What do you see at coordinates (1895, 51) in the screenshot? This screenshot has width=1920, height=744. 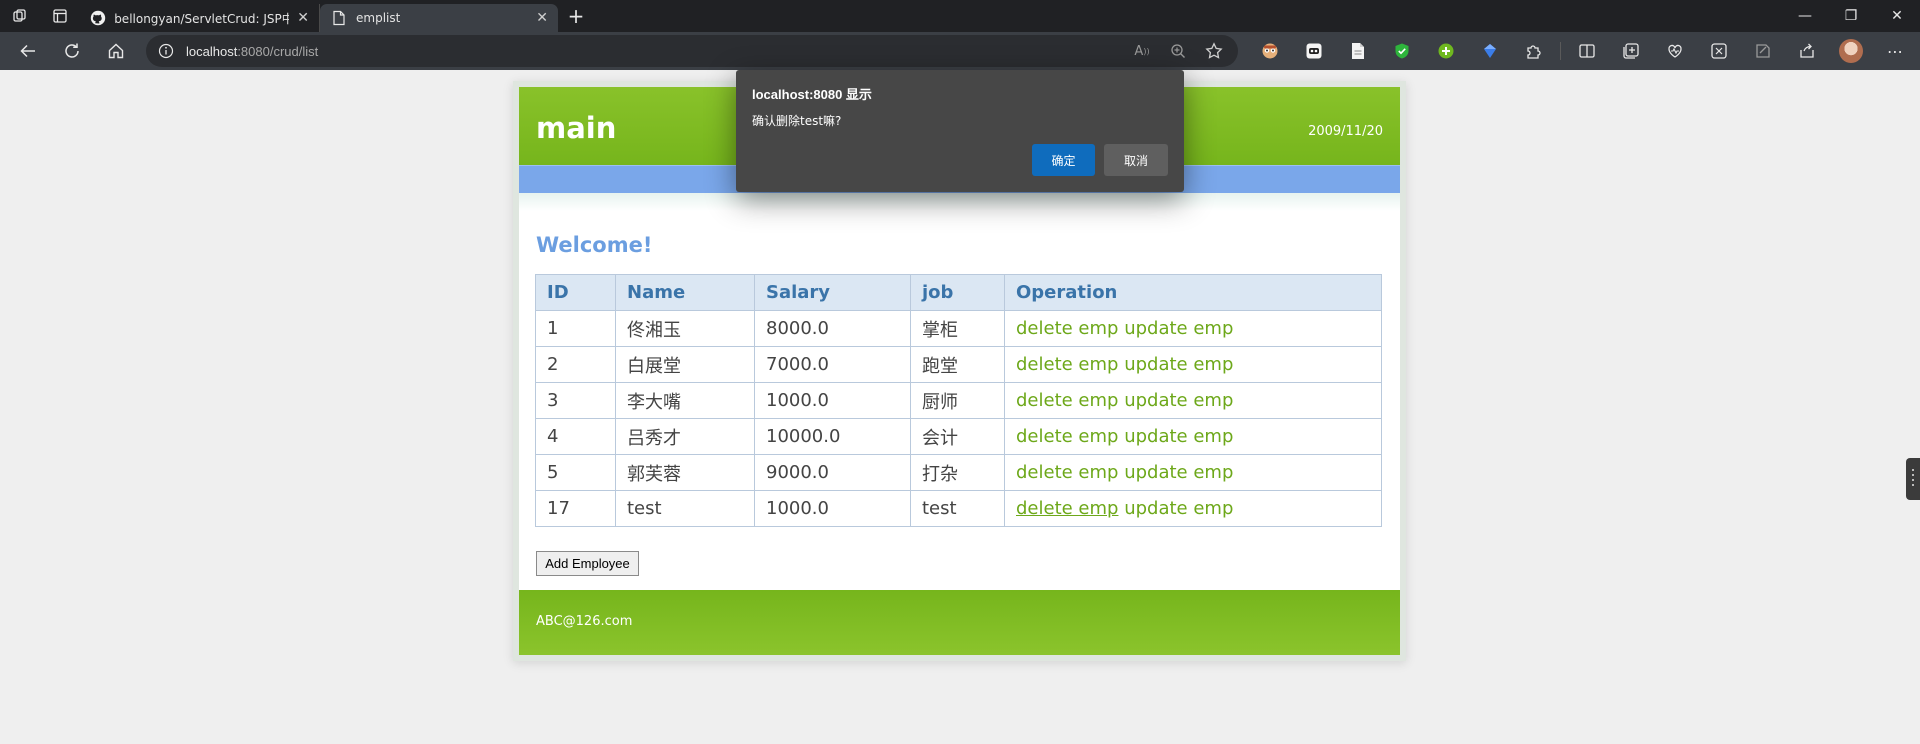 I see `more-menu-icon: ⋯` at bounding box center [1895, 51].